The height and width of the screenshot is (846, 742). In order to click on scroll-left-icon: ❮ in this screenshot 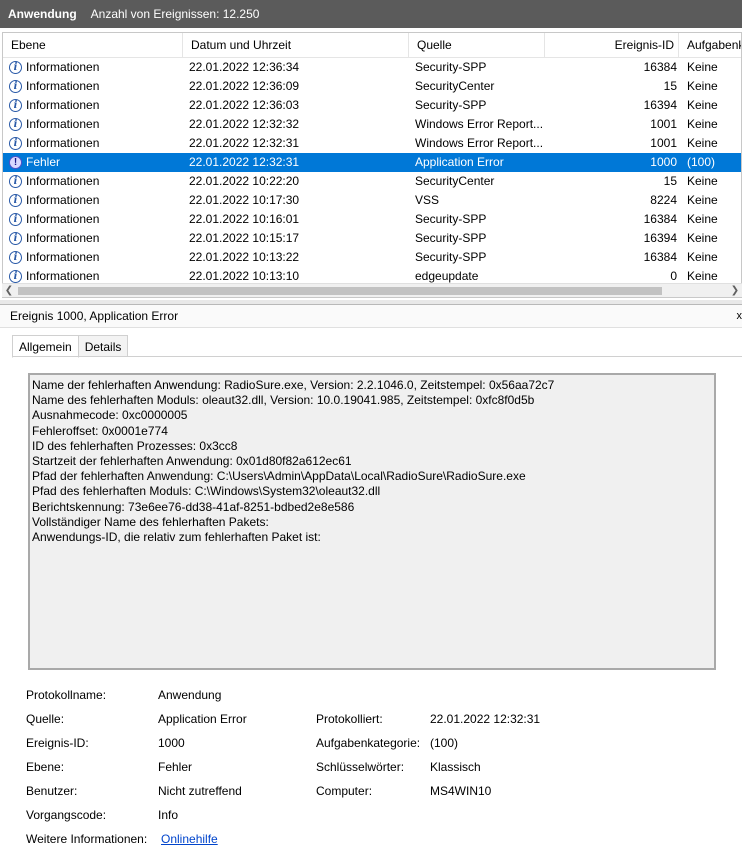, I will do `click(9, 291)`.